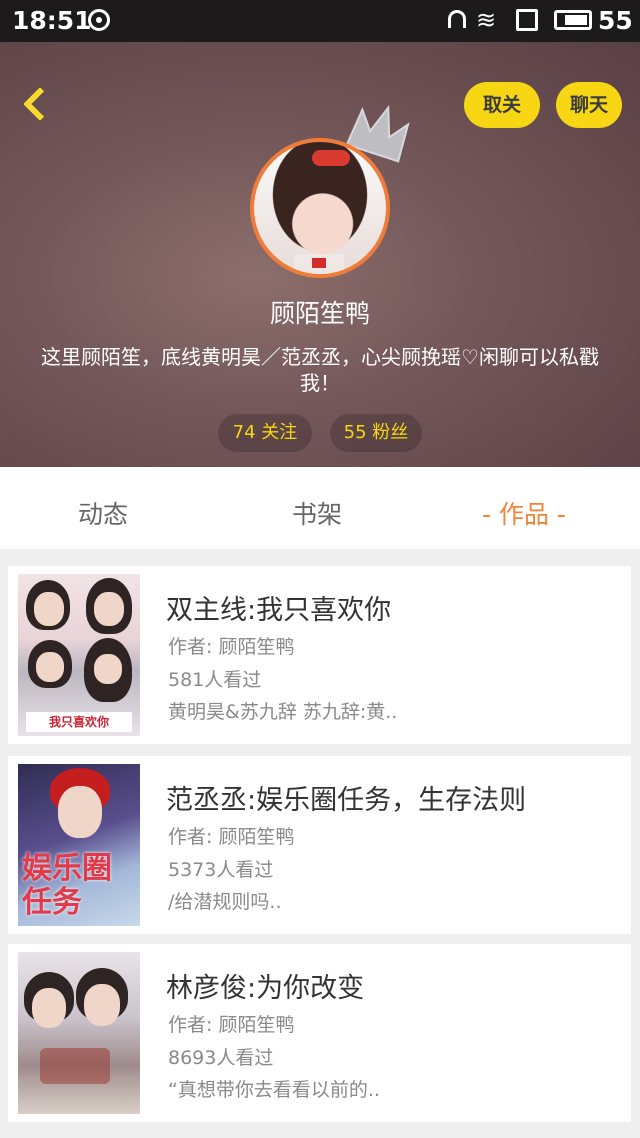 The height and width of the screenshot is (1138, 640). Describe the element at coordinates (317, 513) in the screenshot. I see `tab-bookshelf: 书架` at that location.